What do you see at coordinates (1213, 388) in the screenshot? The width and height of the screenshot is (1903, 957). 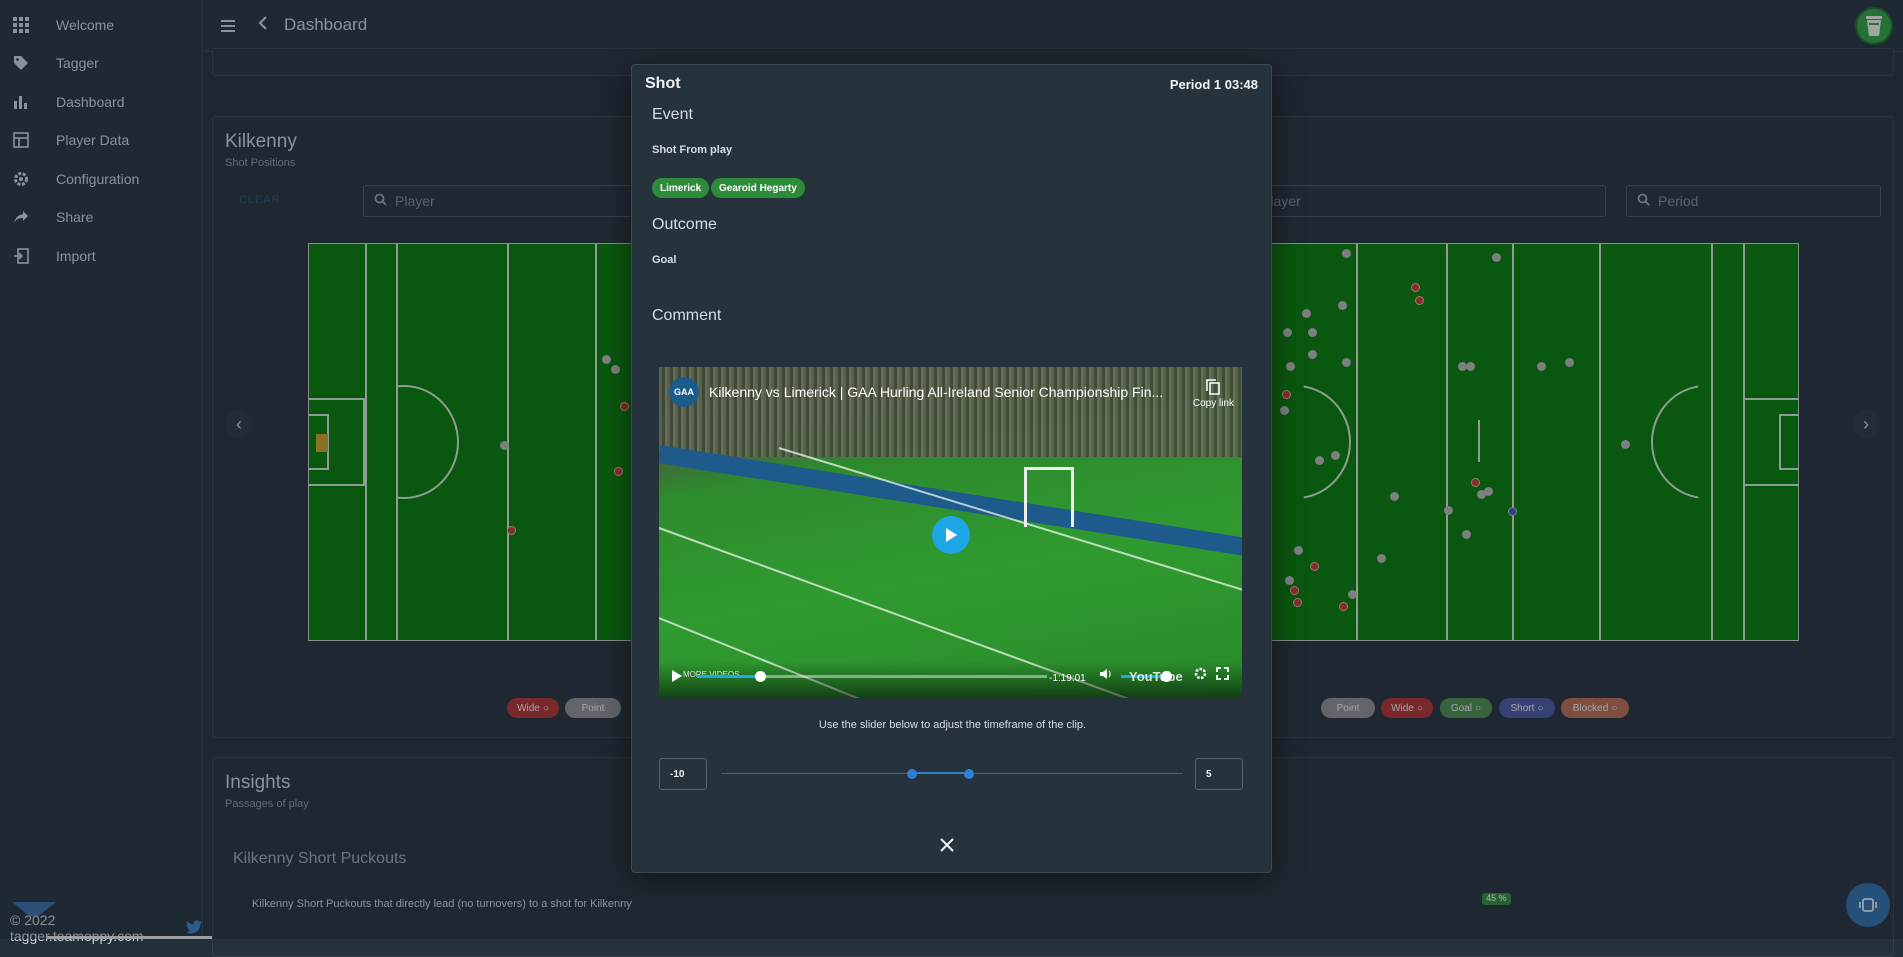 I see `copy-icon` at bounding box center [1213, 388].